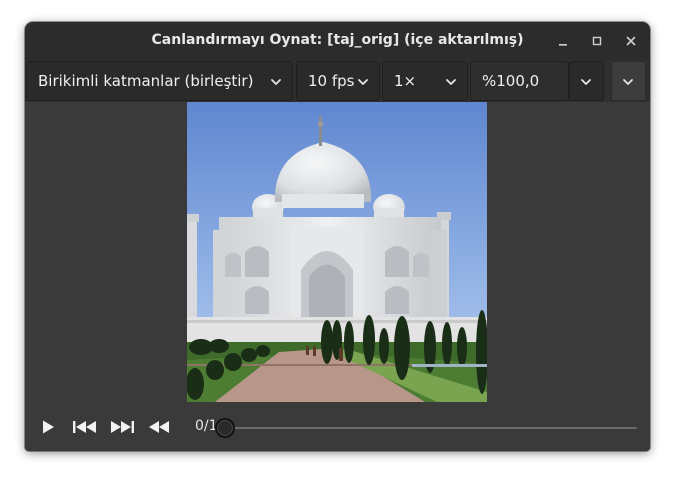 This screenshot has width=675, height=479. What do you see at coordinates (331, 81) in the screenshot?
I see `fps-label: 10 fps` at bounding box center [331, 81].